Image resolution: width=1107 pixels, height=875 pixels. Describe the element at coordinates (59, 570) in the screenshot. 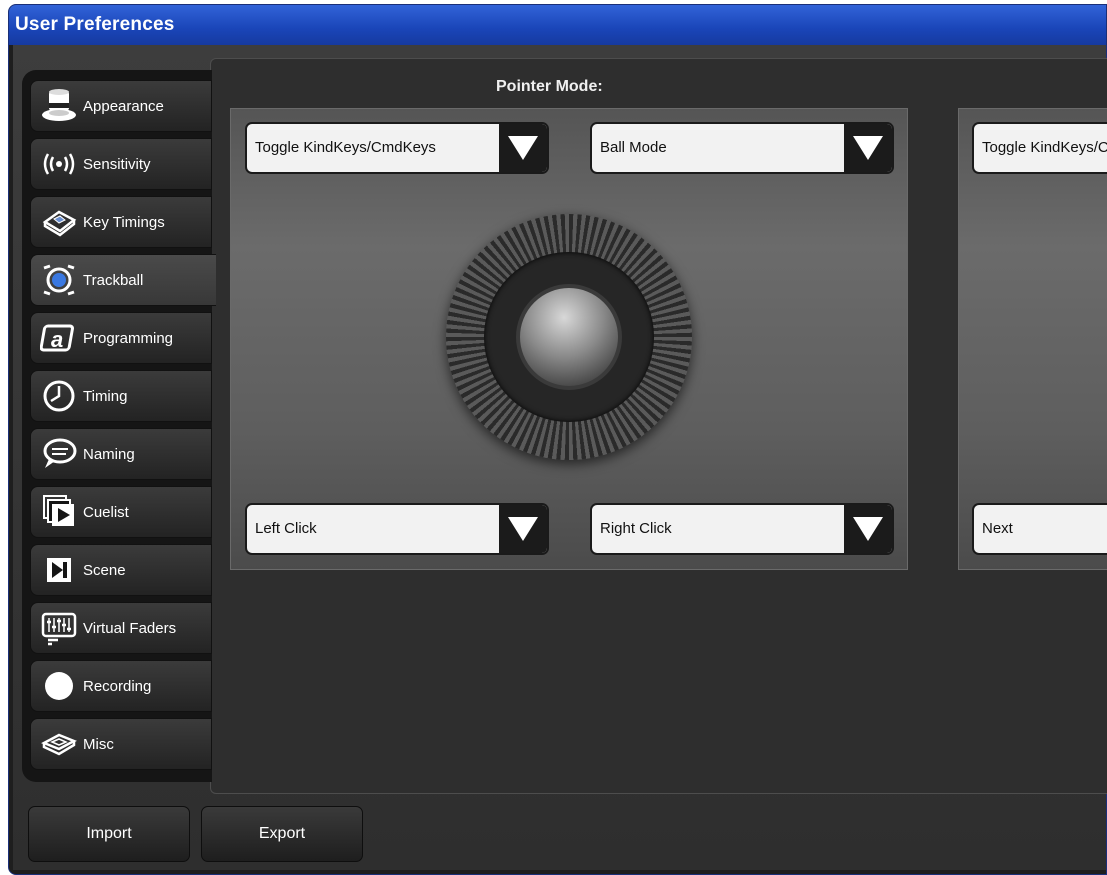

I see `scene-icon` at that location.